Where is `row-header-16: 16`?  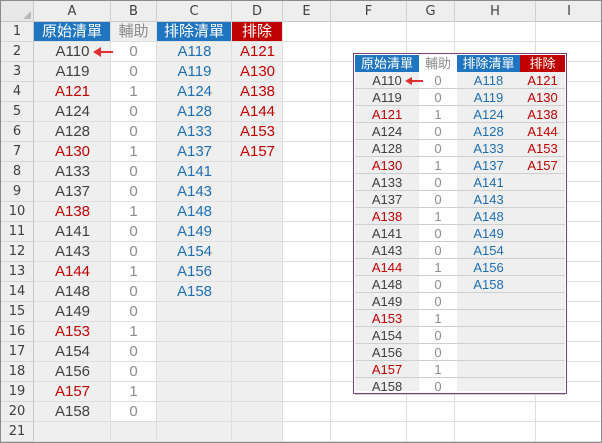
row-header-16: 16 is located at coordinates (17, 332).